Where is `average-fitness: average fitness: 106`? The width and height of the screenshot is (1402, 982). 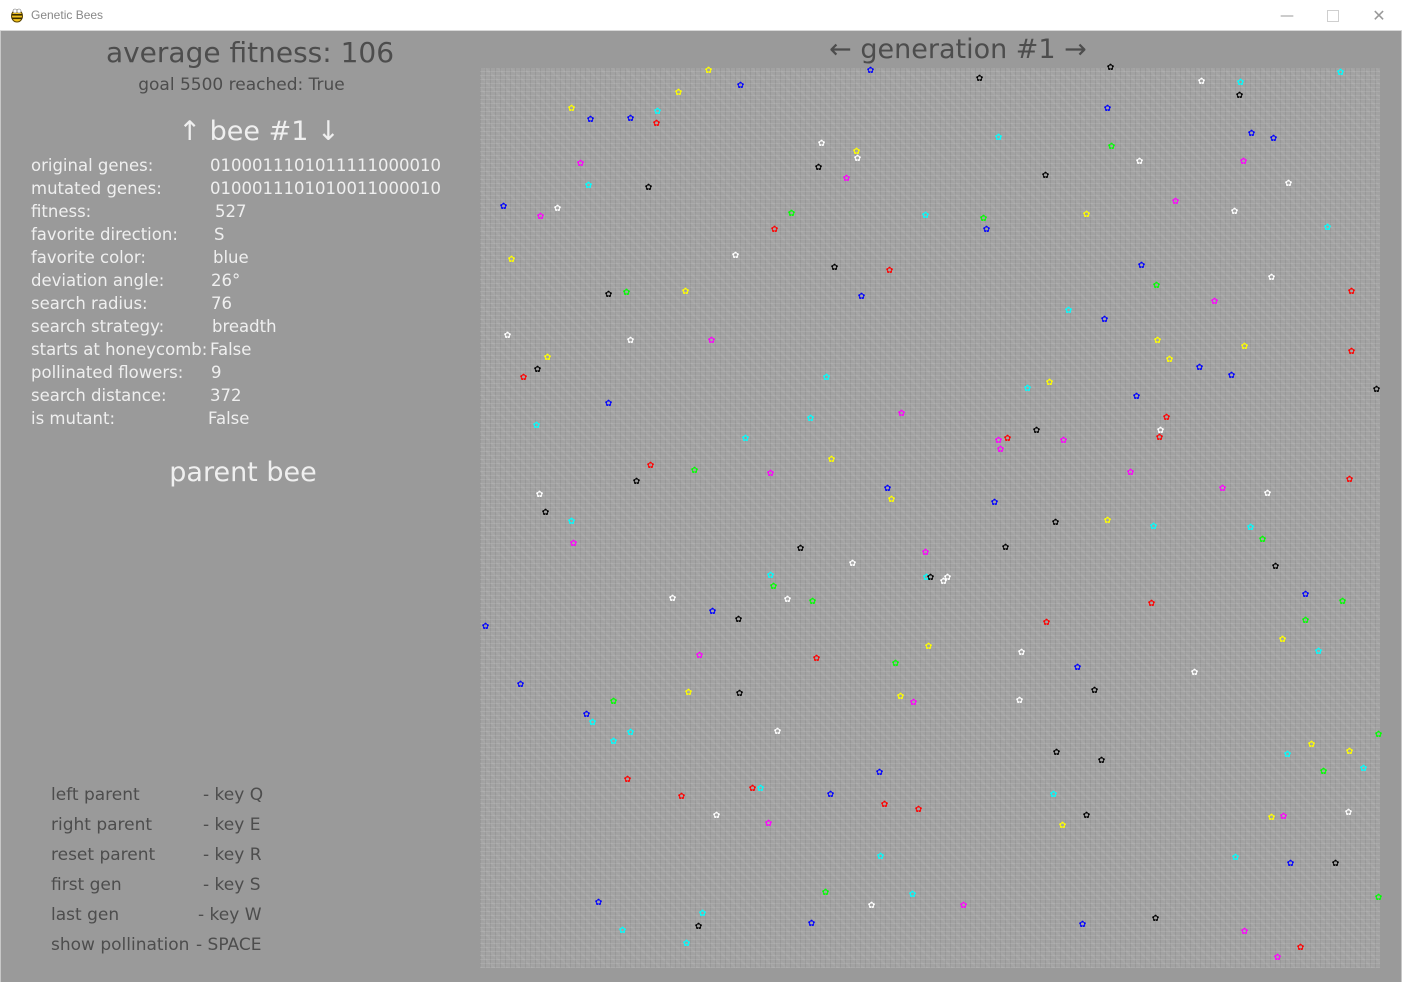
average-fitness: average fitness: 106 is located at coordinates (250, 52).